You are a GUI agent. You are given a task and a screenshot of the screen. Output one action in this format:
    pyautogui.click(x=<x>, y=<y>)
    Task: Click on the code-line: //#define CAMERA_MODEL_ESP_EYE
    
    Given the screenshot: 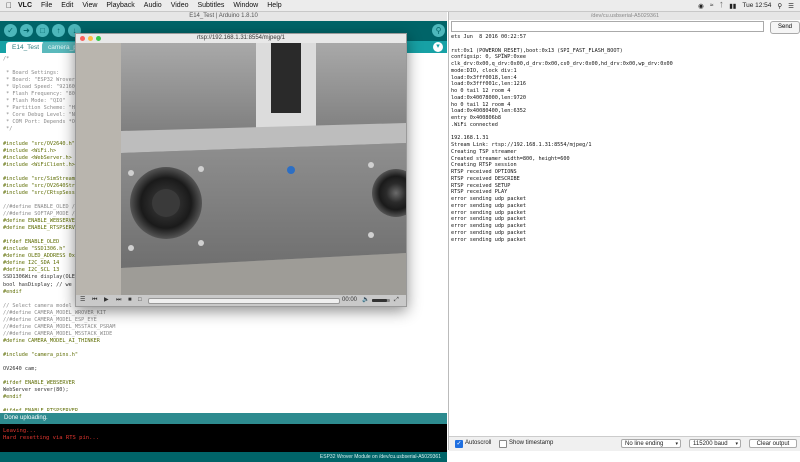 What is the action you would take?
    pyautogui.click(x=50, y=319)
    